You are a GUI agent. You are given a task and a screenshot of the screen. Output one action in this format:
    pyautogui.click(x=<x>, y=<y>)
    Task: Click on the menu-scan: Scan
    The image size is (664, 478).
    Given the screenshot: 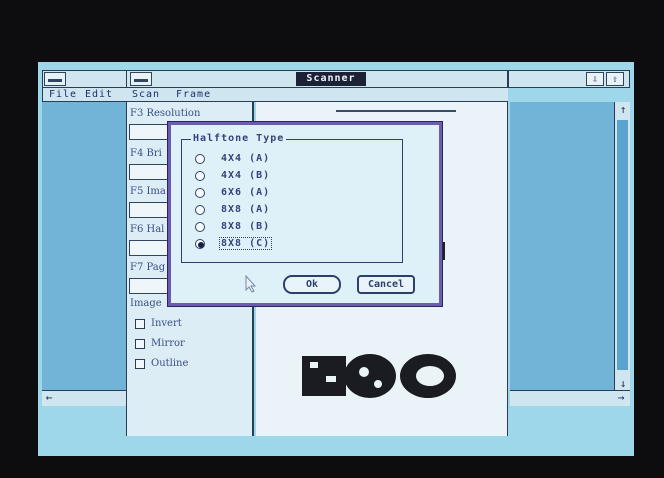 What is the action you would take?
    pyautogui.click(x=146, y=94)
    